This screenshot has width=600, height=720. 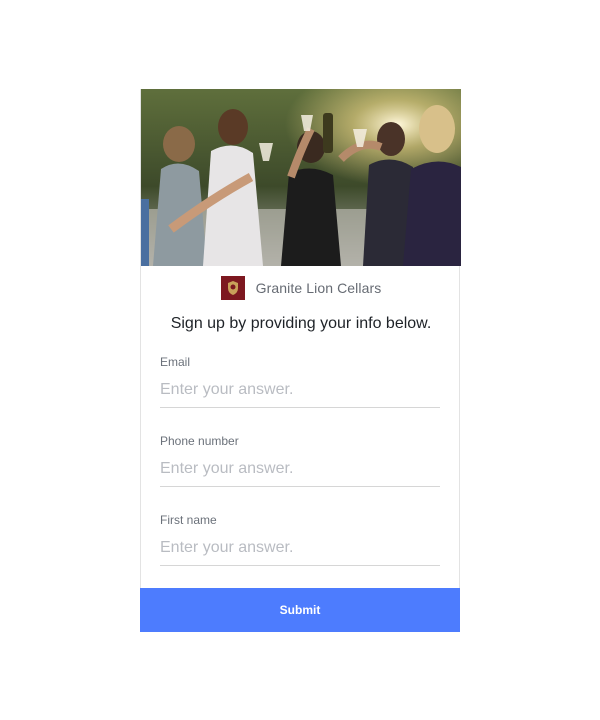 What do you see at coordinates (175, 362) in the screenshot?
I see `email-label: Email` at bounding box center [175, 362].